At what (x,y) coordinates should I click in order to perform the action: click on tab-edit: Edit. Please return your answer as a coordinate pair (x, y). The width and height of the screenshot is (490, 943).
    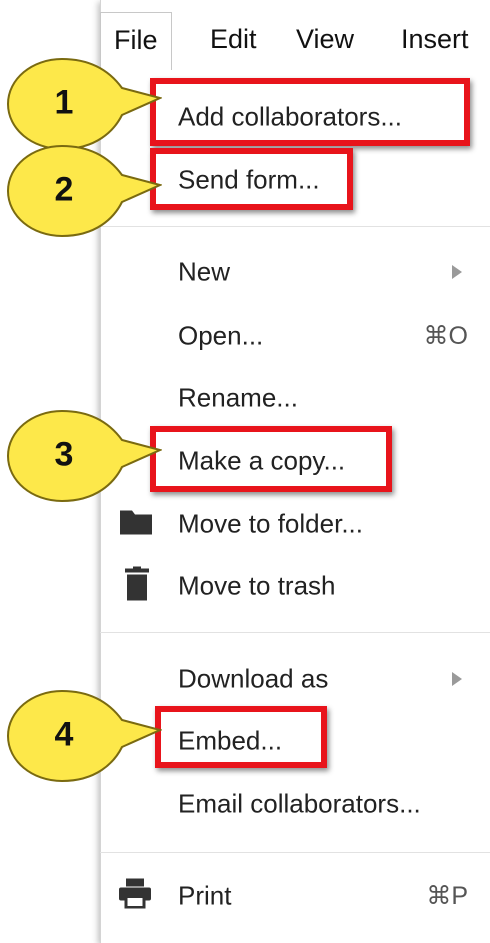
    Looking at the image, I should click on (233, 39).